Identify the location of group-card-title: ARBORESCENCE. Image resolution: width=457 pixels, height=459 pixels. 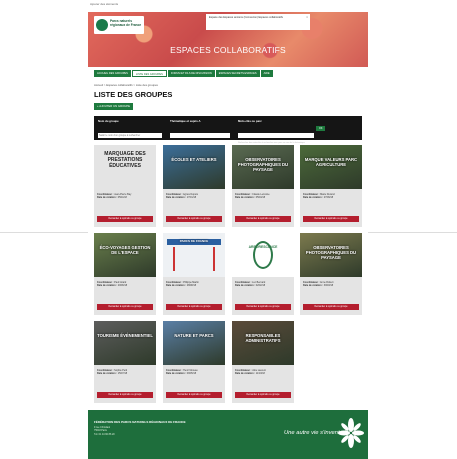
(263, 247).